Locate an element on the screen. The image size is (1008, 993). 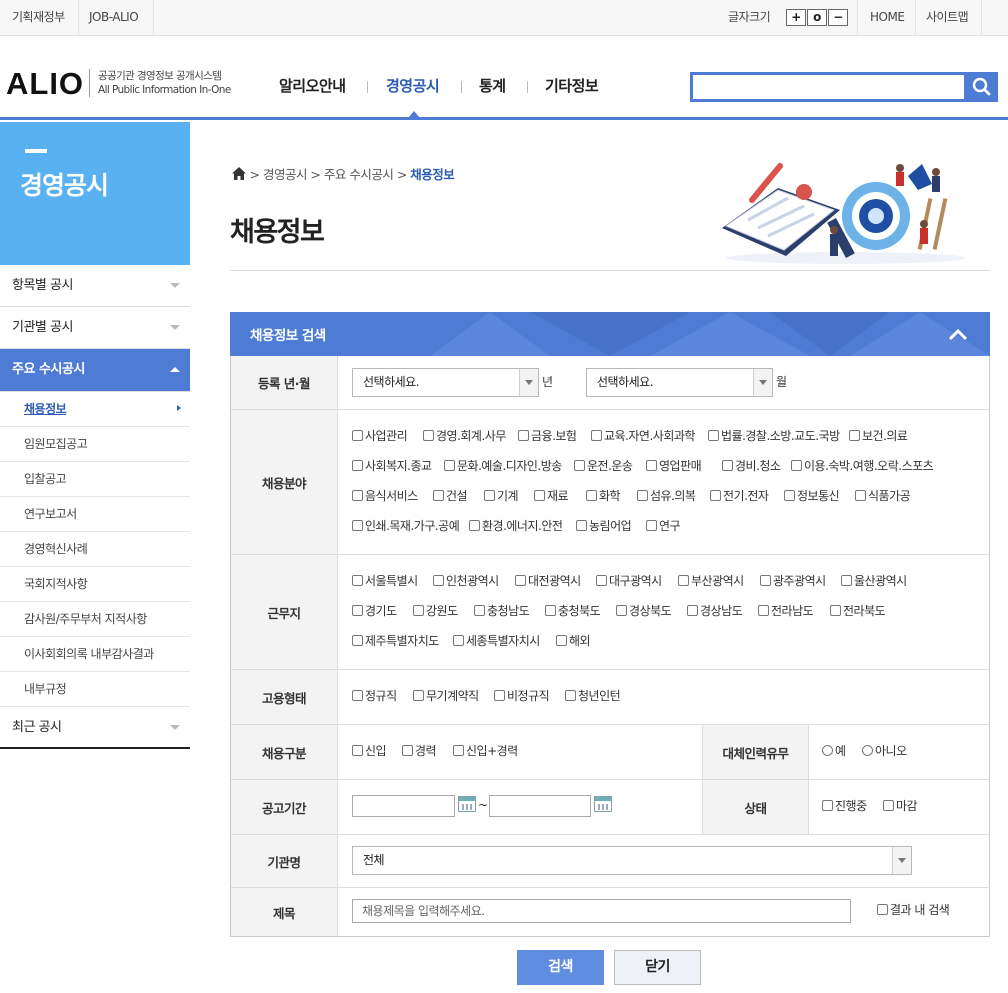
year-select: 선택하세요. is located at coordinates (445, 382).